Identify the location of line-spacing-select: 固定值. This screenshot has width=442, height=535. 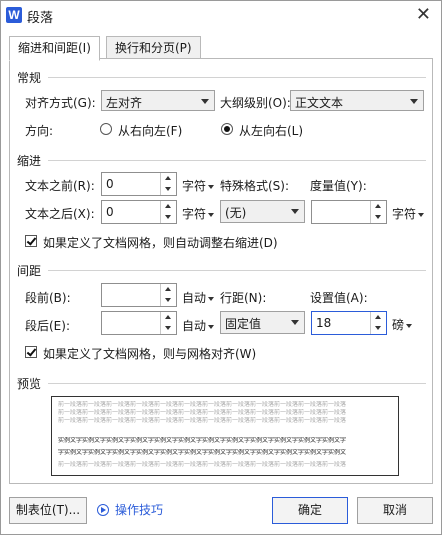
(262, 322).